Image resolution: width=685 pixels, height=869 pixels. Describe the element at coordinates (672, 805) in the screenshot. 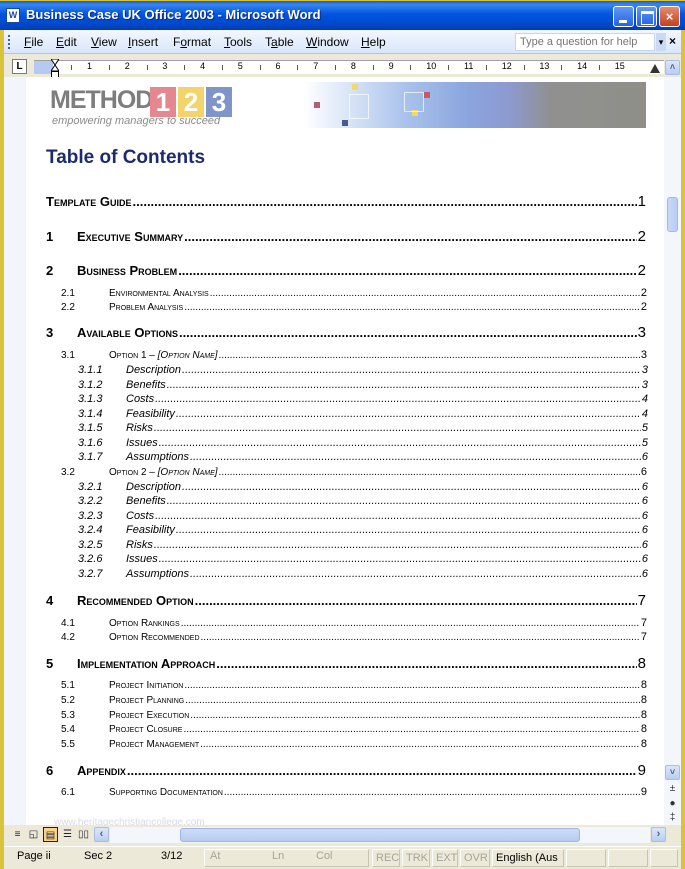

I see `select-browse-object-icon: ●` at that location.